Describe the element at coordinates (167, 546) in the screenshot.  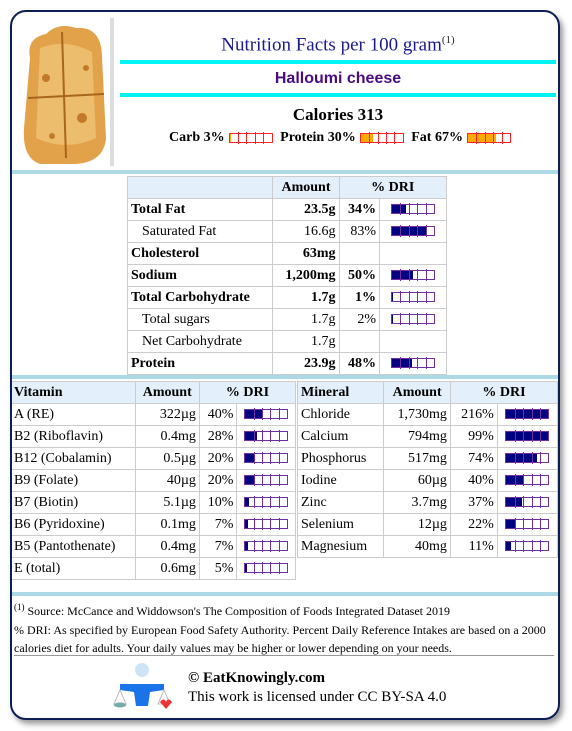
I see `nutrient-amount: 0.4mg` at that location.